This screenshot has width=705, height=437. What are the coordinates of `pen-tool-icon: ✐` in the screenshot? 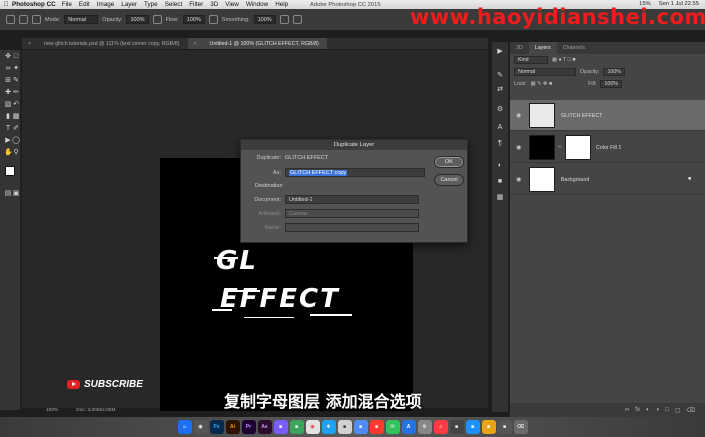 It's located at (16, 129).